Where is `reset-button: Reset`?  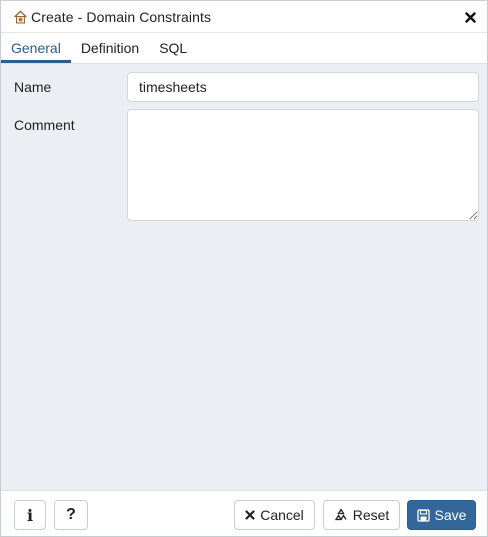 reset-button: Reset is located at coordinates (361, 515).